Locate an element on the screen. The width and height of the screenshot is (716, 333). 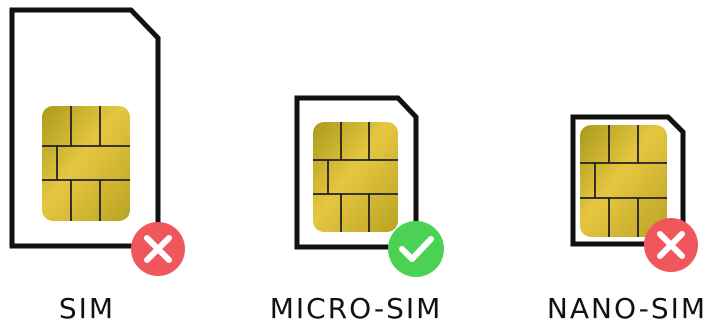
sim-label: SIM is located at coordinates (87, 308).